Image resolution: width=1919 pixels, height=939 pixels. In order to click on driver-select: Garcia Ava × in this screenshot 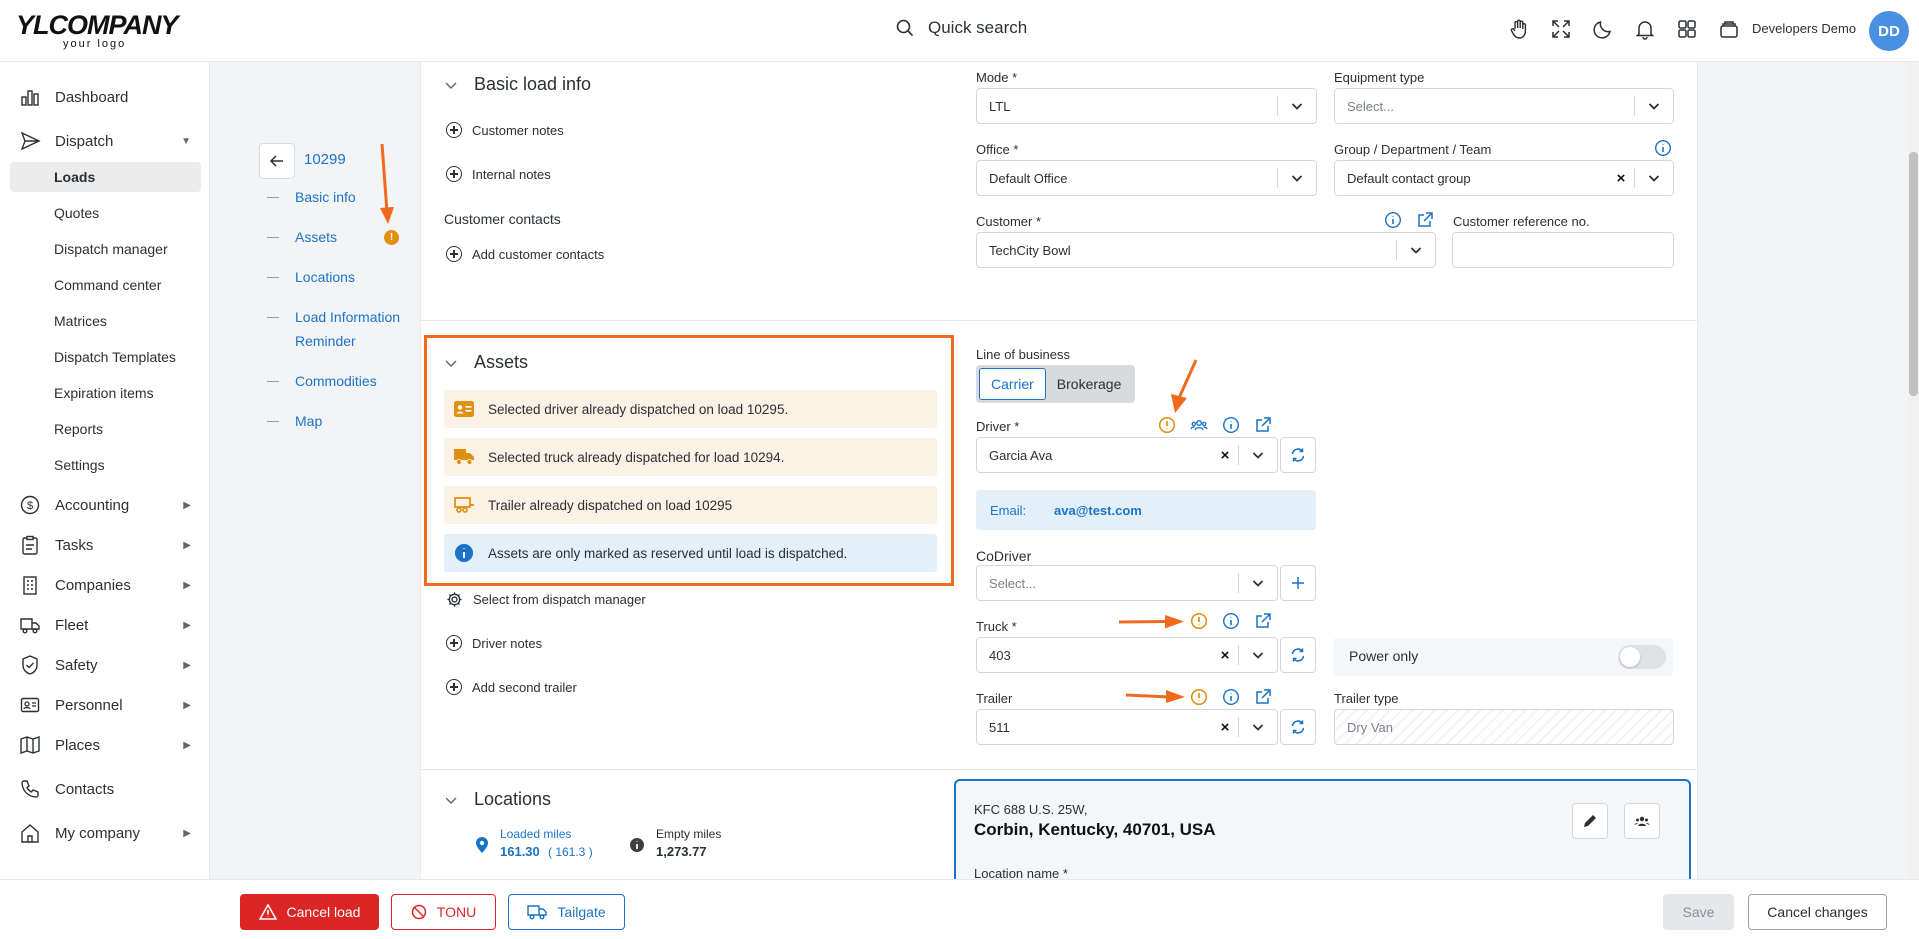, I will do `click(1127, 455)`.